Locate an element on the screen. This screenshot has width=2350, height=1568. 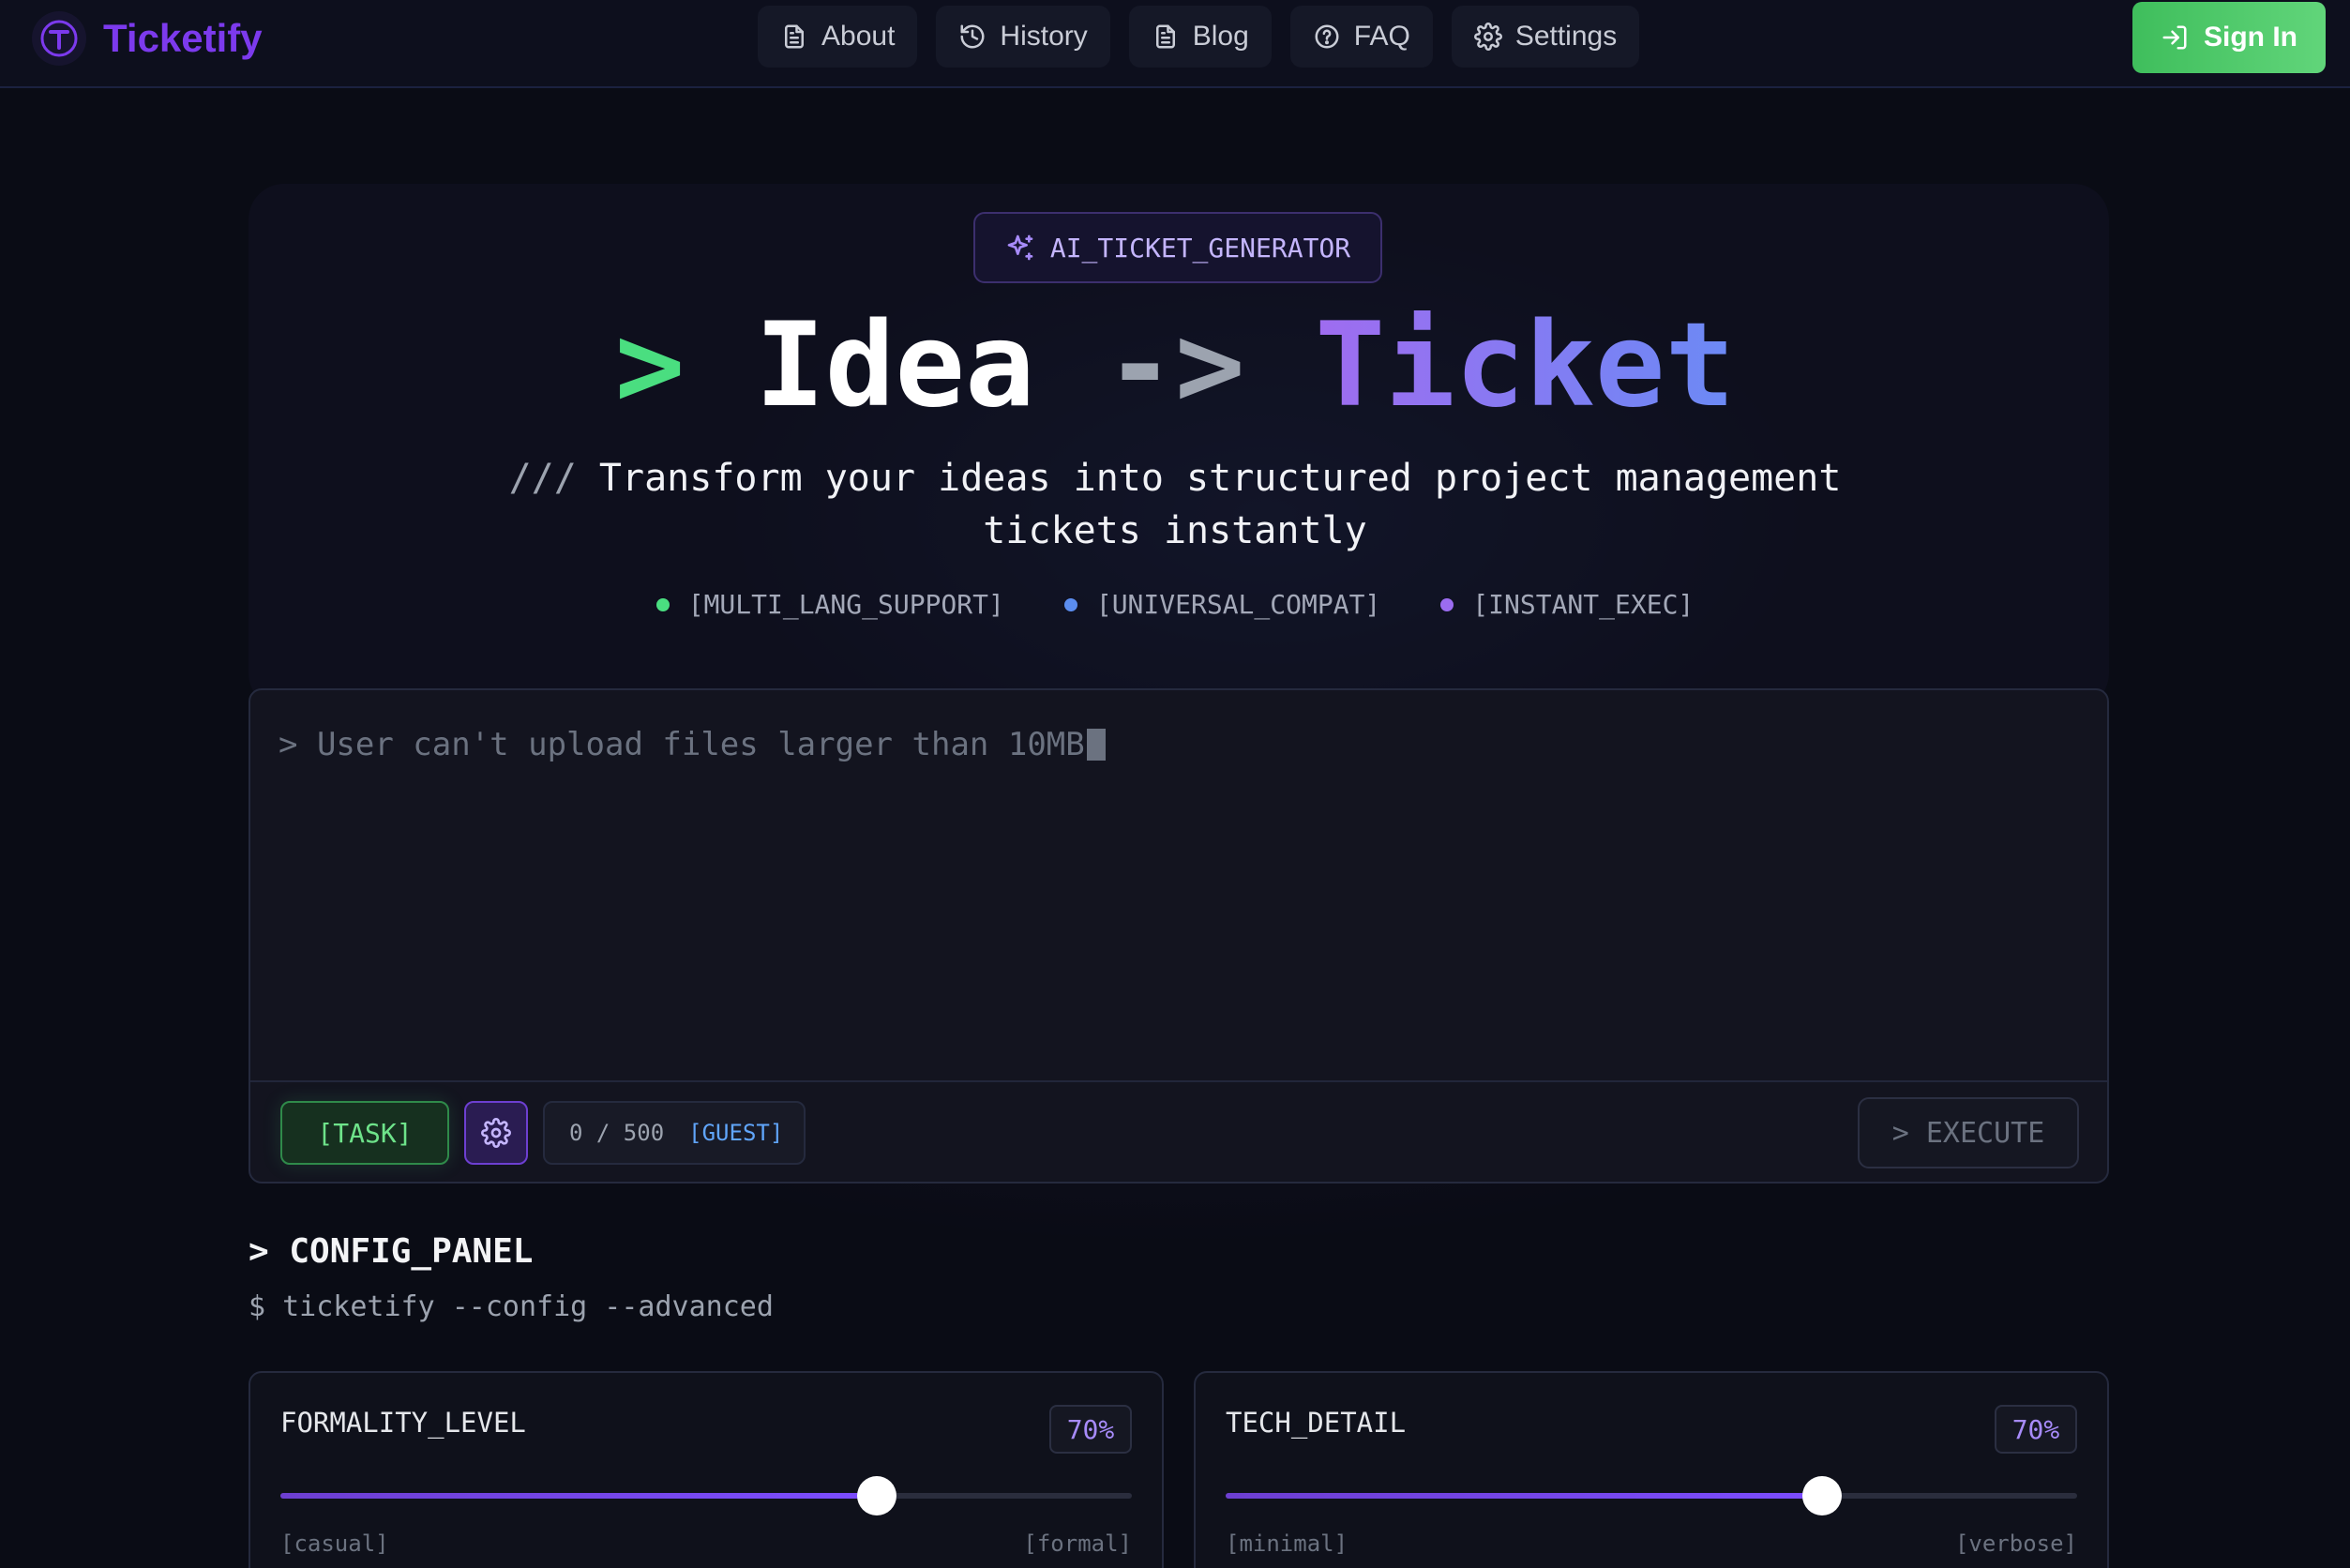
history-icon is located at coordinates (972, 37).